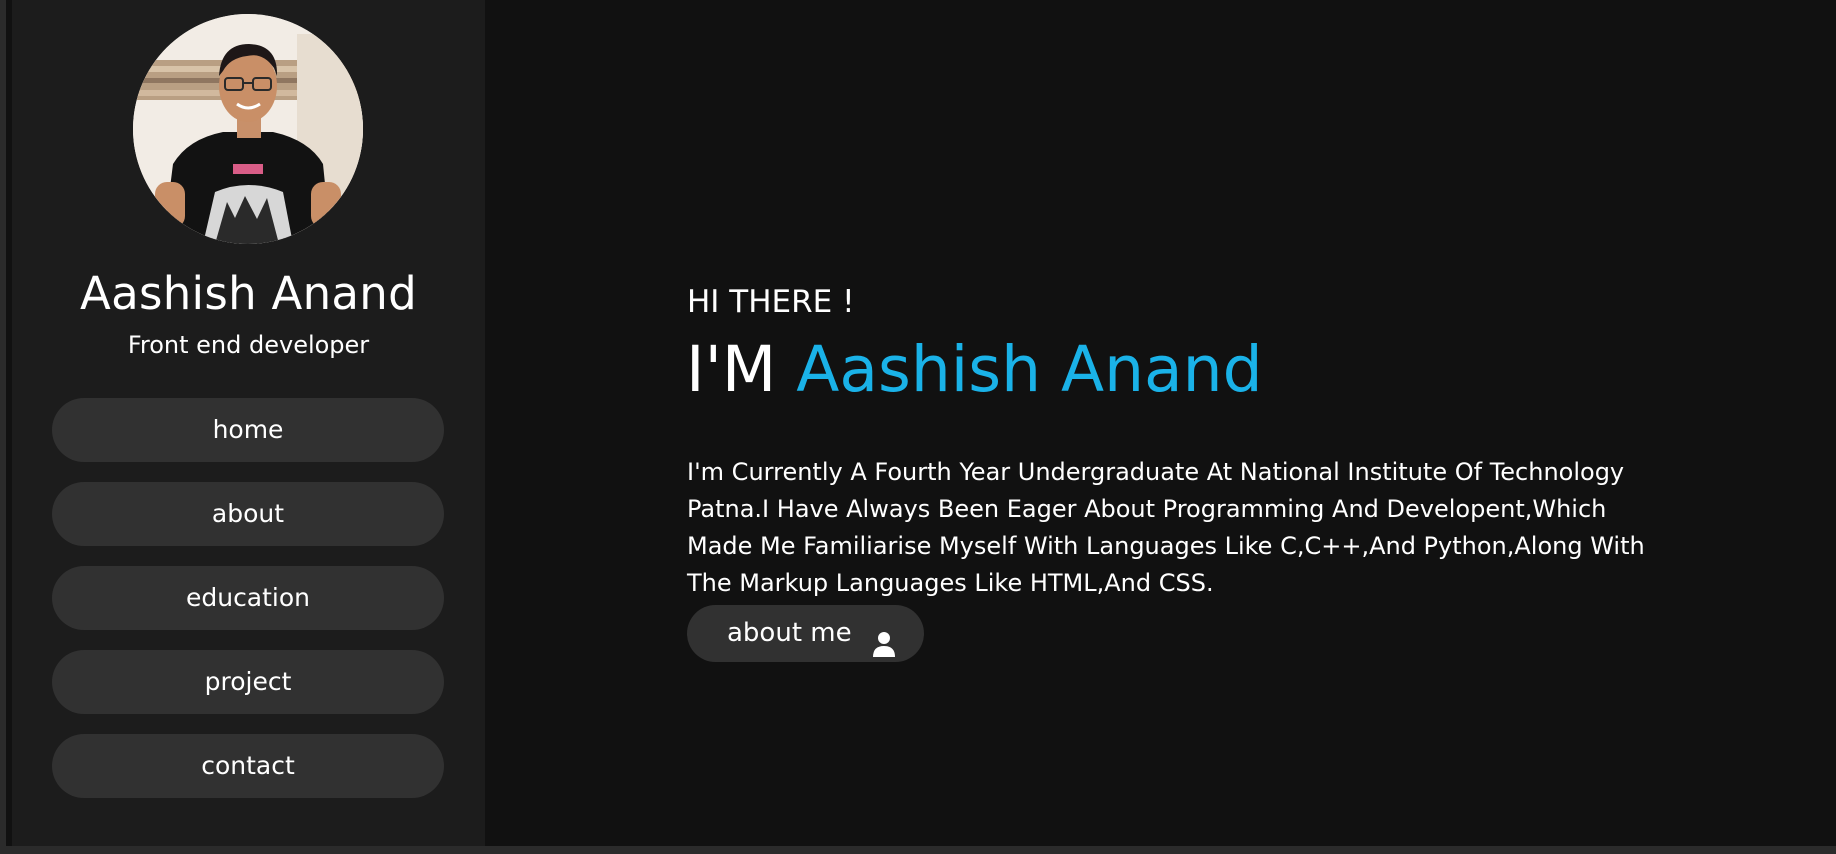  I want to click on nav-item-about: about, so click(248, 514).